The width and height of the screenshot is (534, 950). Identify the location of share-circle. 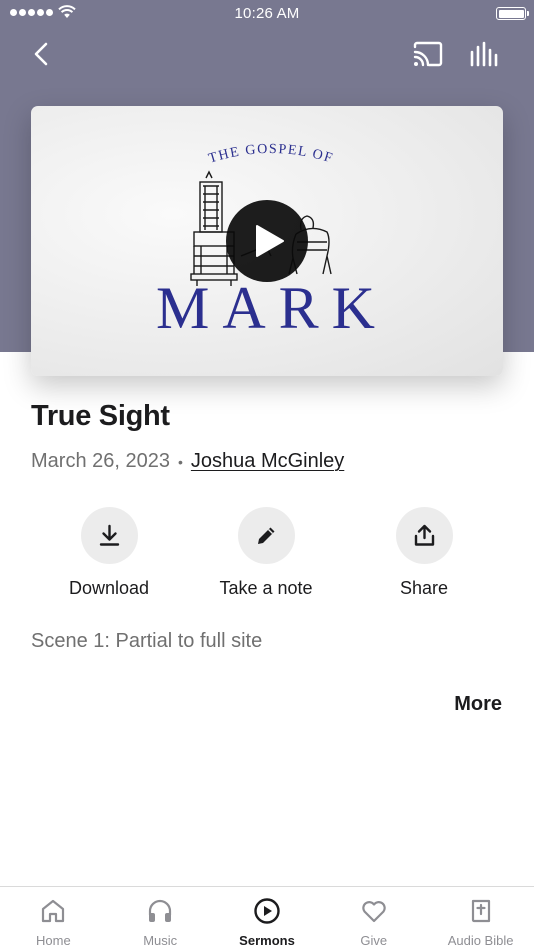
(424, 535).